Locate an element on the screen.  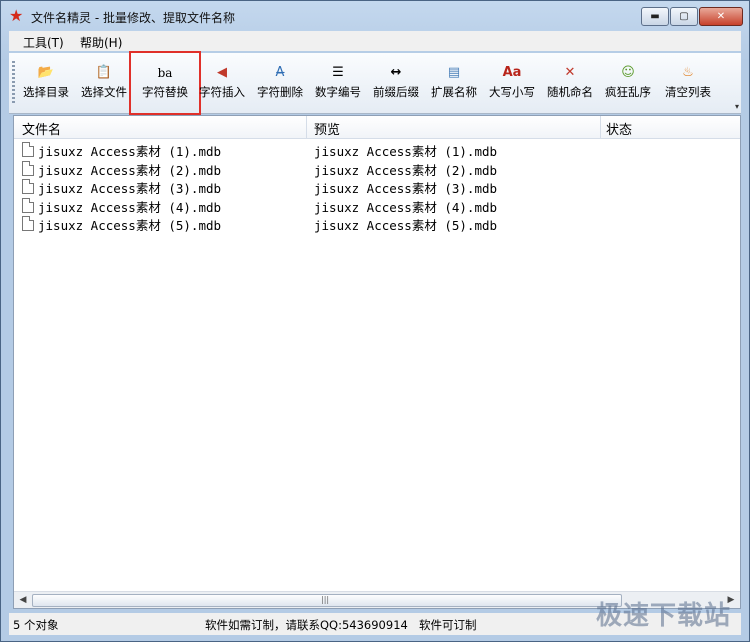
replace-chars-label: 字符替换 is located at coordinates (165, 92).